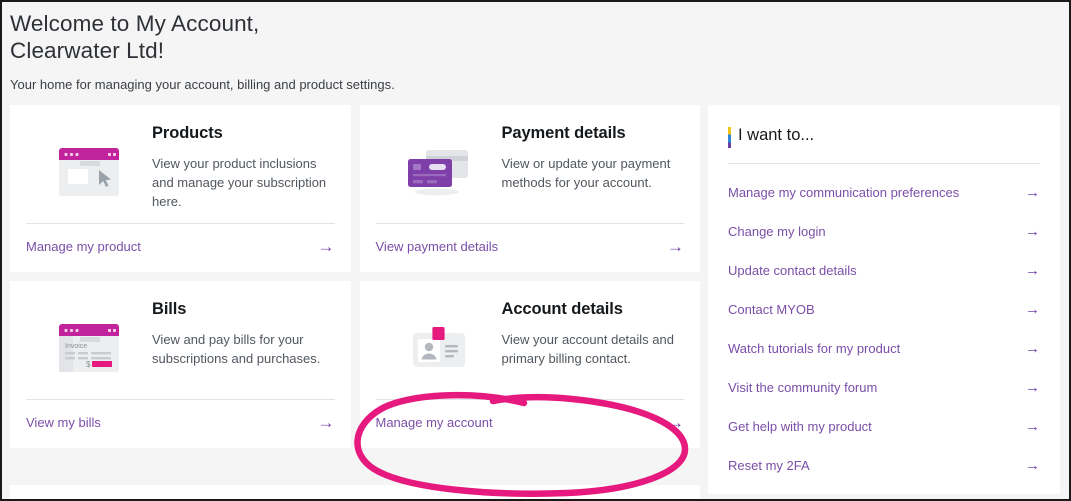 The width and height of the screenshot is (1071, 501). Describe the element at coordinates (83, 247) in the screenshot. I see `manage-my-product-link: Manage my product` at that location.